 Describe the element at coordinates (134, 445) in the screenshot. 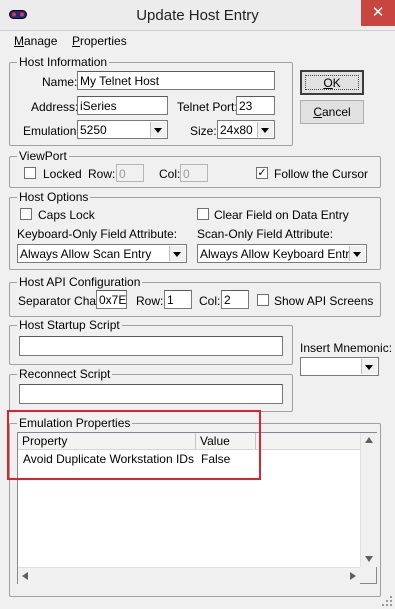

I see `highlight-annotation-box` at that location.